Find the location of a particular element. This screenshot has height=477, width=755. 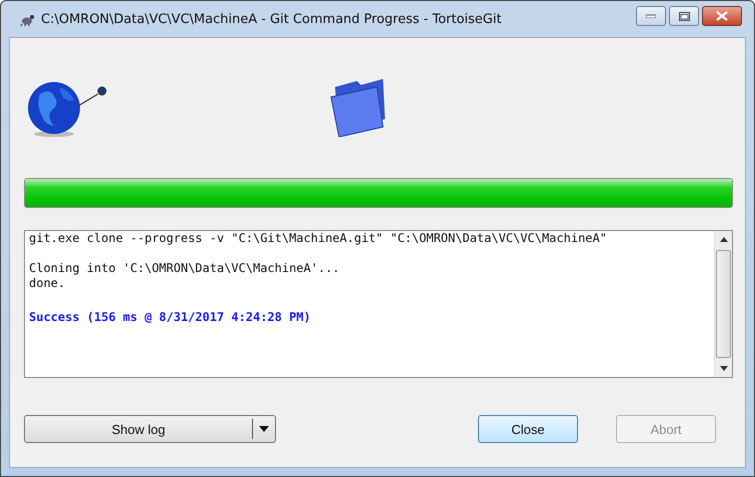

maximize-button is located at coordinates (684, 16).